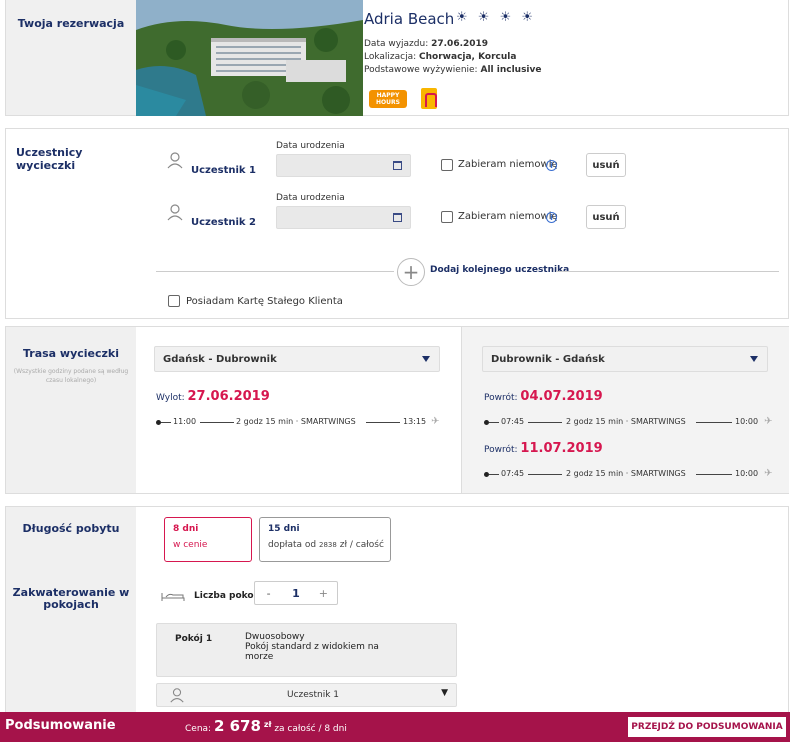 This screenshot has height=742, width=790. Describe the element at coordinates (224, 222) in the screenshot. I see `participant-name: Uczestnik 2` at that location.